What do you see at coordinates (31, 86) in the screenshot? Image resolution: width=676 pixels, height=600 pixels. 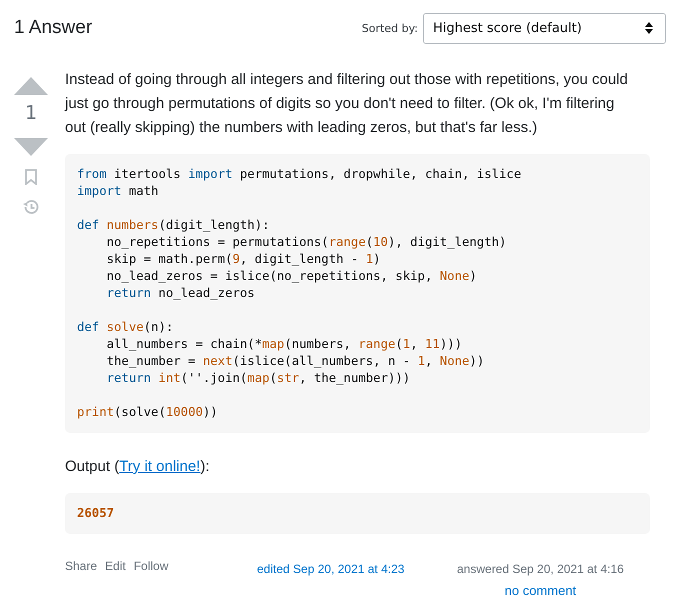 I see `upvote-arrow-icon` at bounding box center [31, 86].